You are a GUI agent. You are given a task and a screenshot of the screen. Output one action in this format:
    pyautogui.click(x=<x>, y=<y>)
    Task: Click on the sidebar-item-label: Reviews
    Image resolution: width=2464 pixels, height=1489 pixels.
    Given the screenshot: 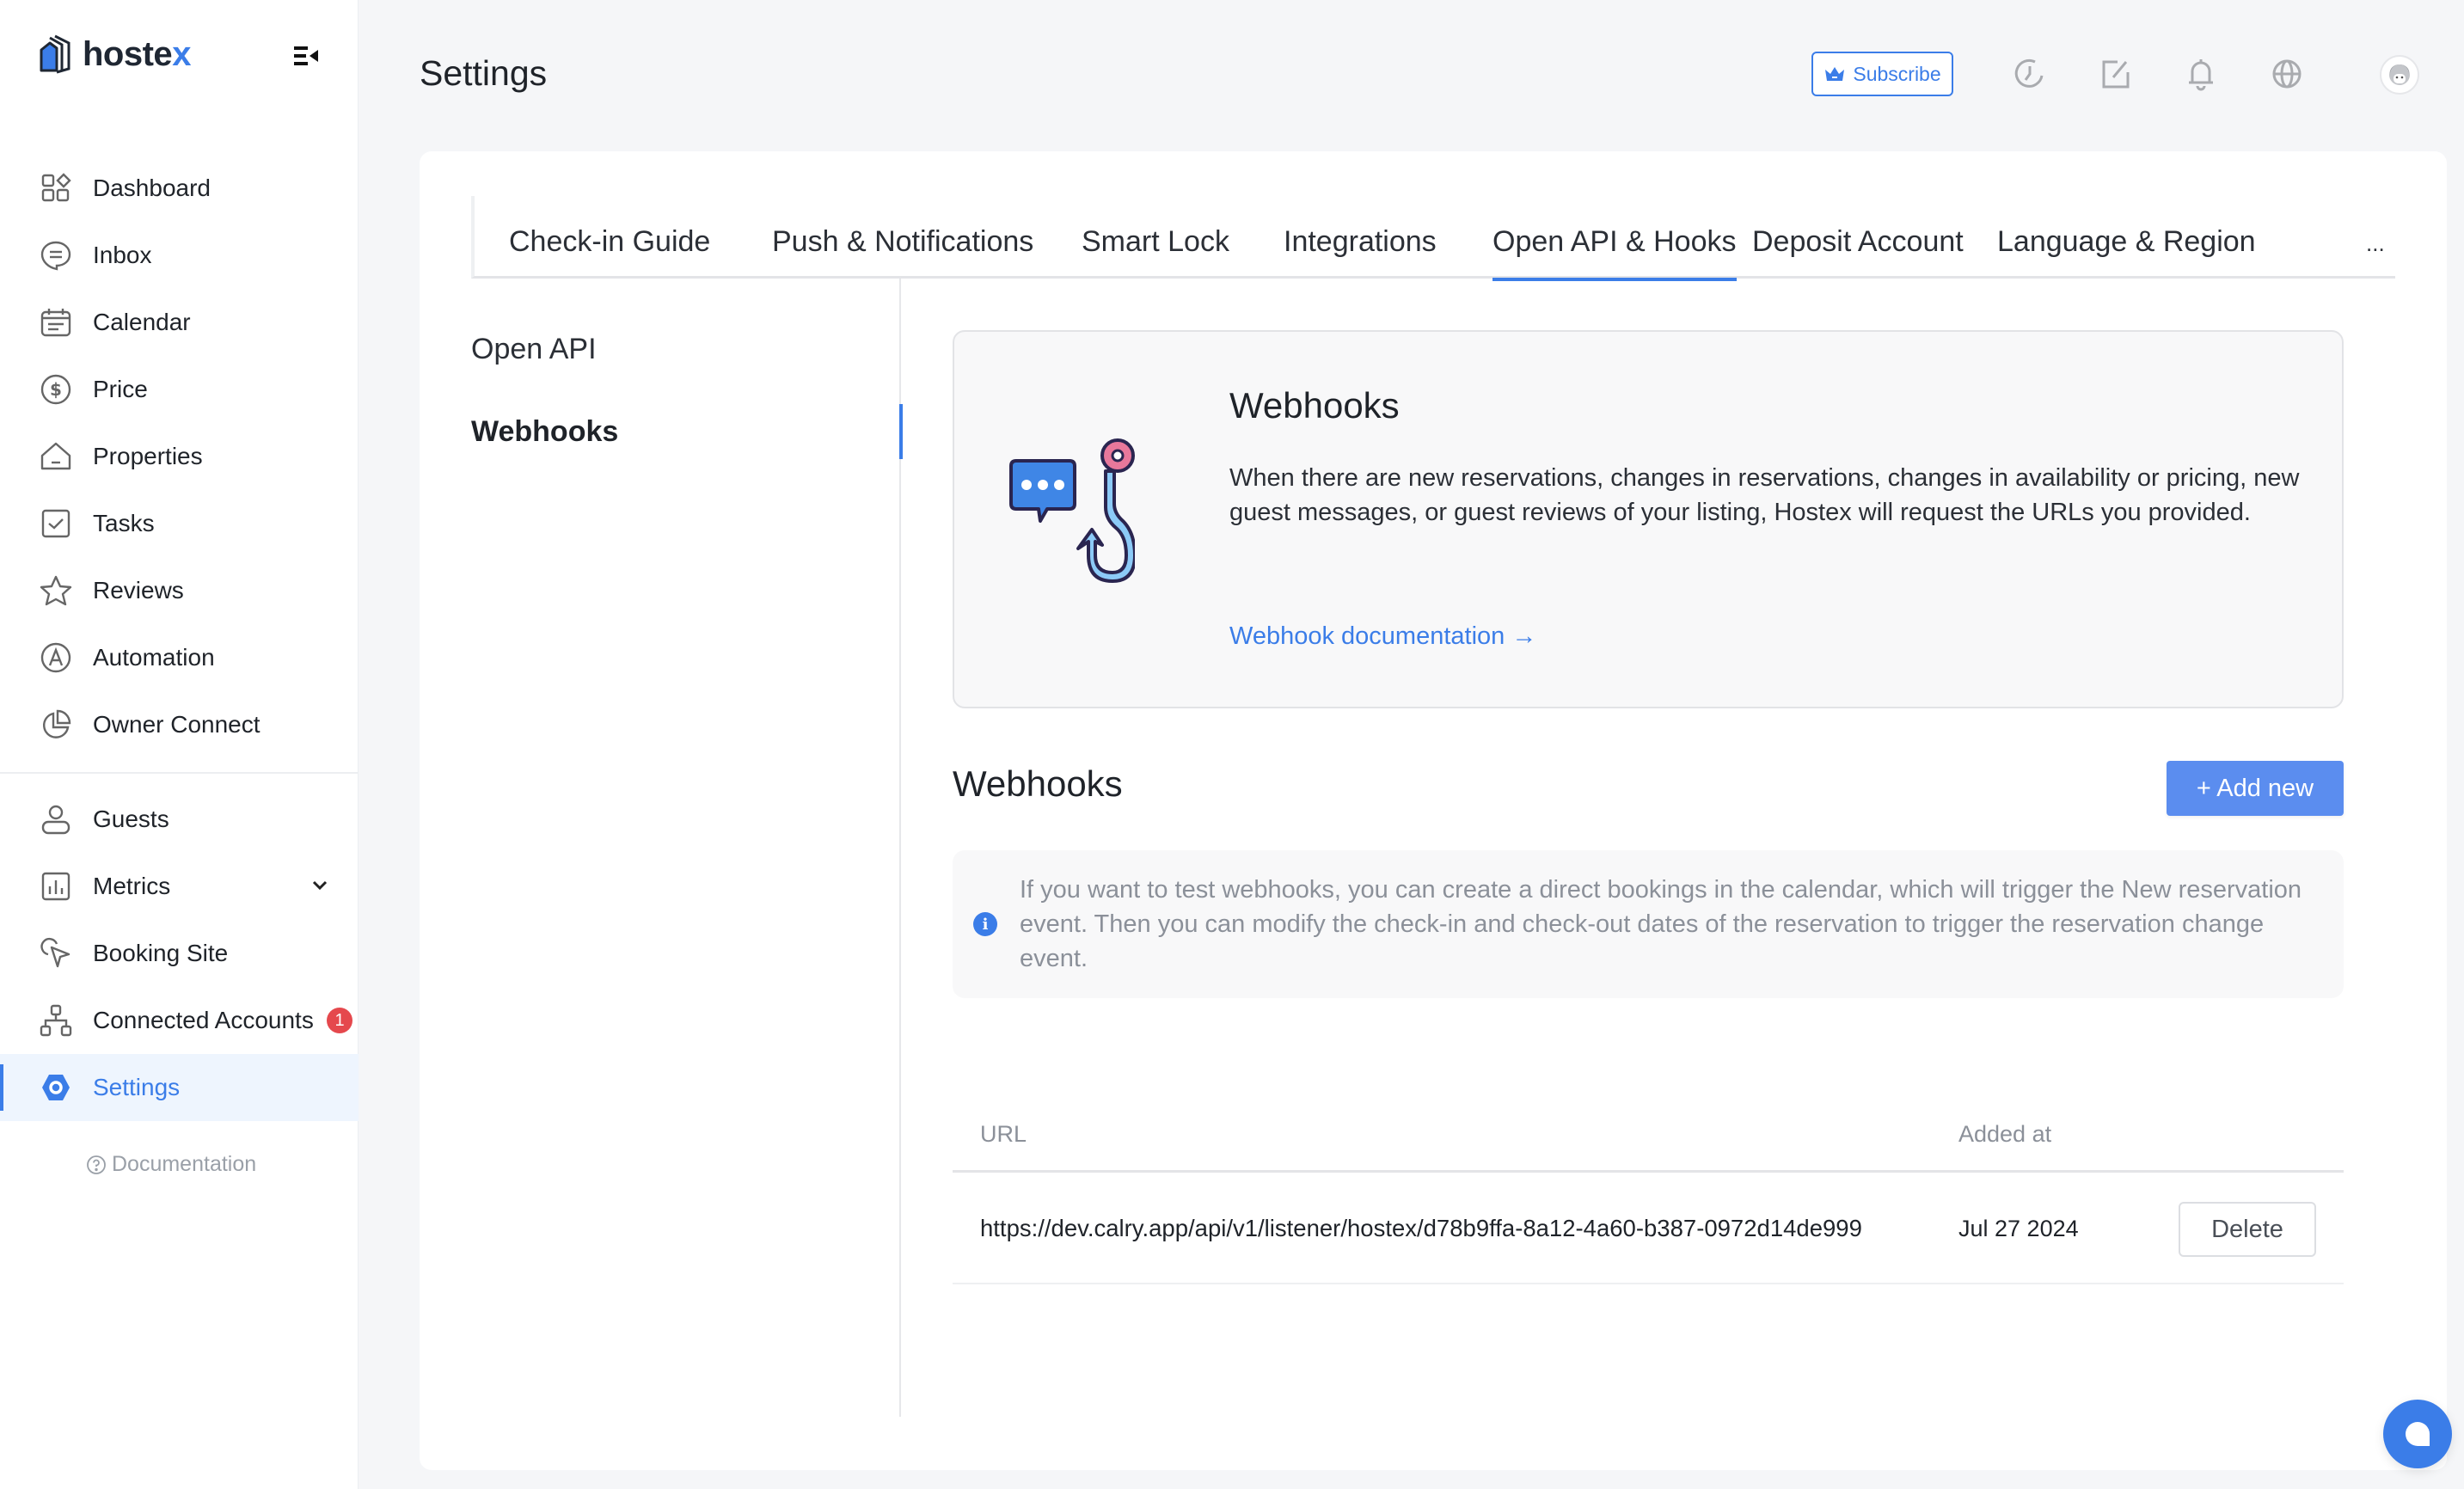 What is the action you would take?
    pyautogui.click(x=138, y=590)
    